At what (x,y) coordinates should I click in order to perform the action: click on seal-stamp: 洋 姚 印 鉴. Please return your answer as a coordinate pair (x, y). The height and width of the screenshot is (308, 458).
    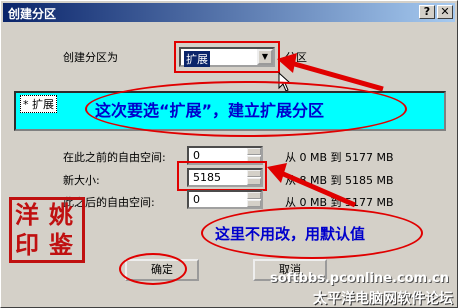
    Looking at the image, I should click on (47, 230).